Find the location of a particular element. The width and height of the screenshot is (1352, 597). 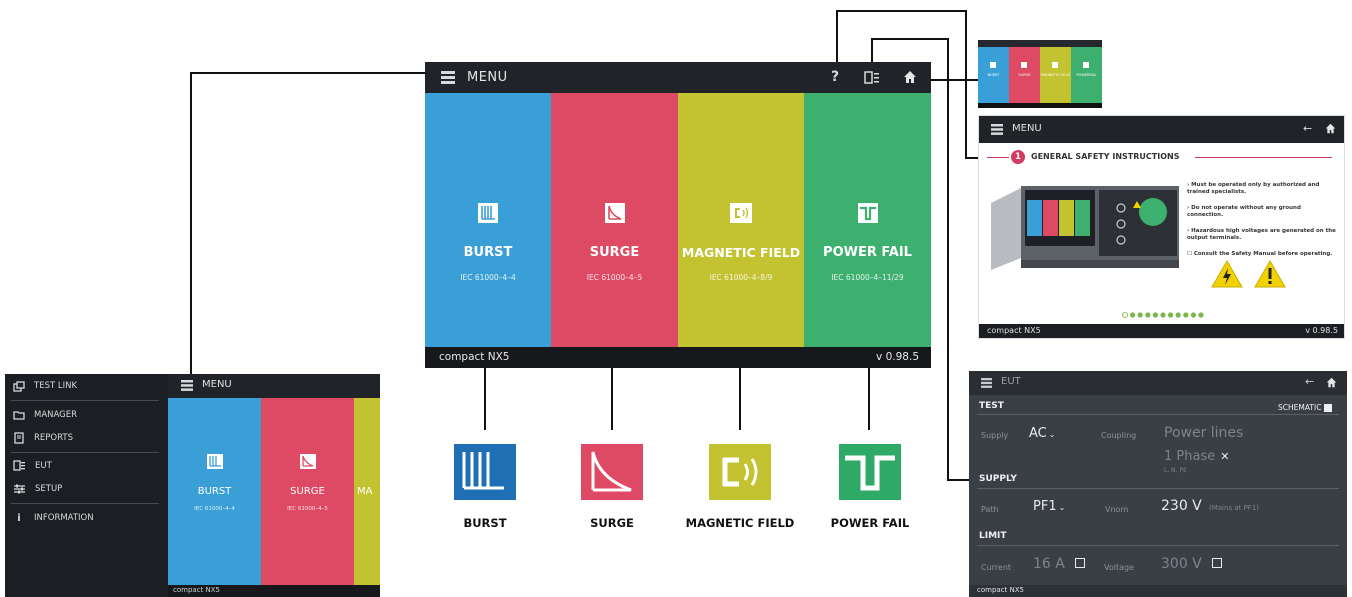

schematic-button: SCHEMATIC is located at coordinates (1305, 407).